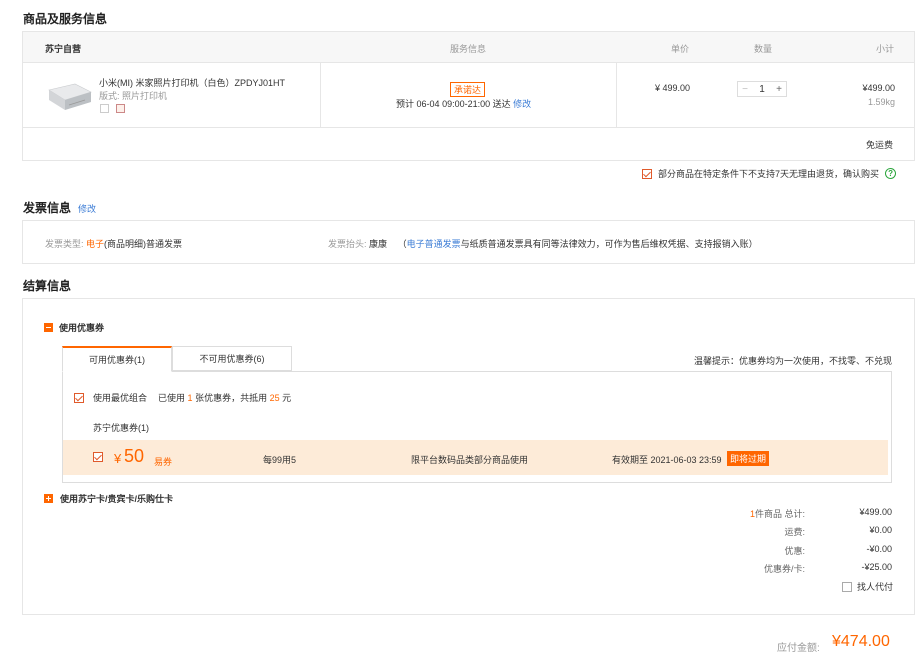 Image resolution: width=920 pixels, height=659 pixels. I want to click on product-name: 小米(MI) 米家照片打印机（白色）ZPDYJ01HT, so click(192, 82).